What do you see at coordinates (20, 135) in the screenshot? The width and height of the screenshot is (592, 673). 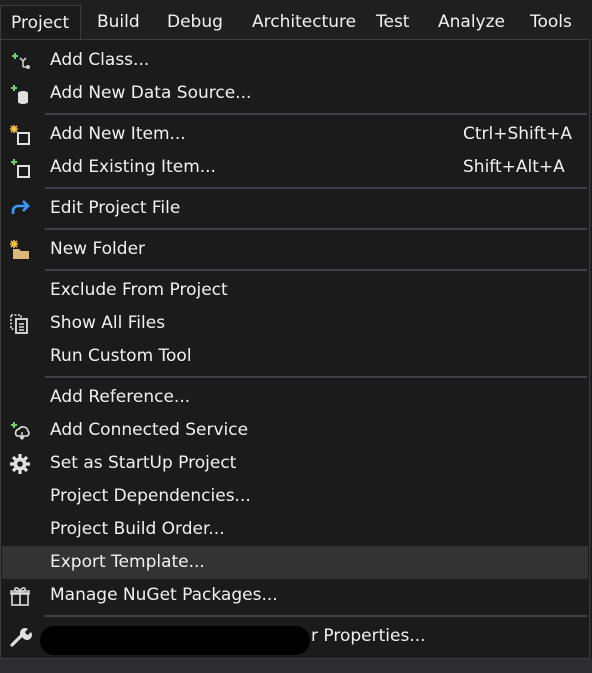 I see `add-new-item-icon` at bounding box center [20, 135].